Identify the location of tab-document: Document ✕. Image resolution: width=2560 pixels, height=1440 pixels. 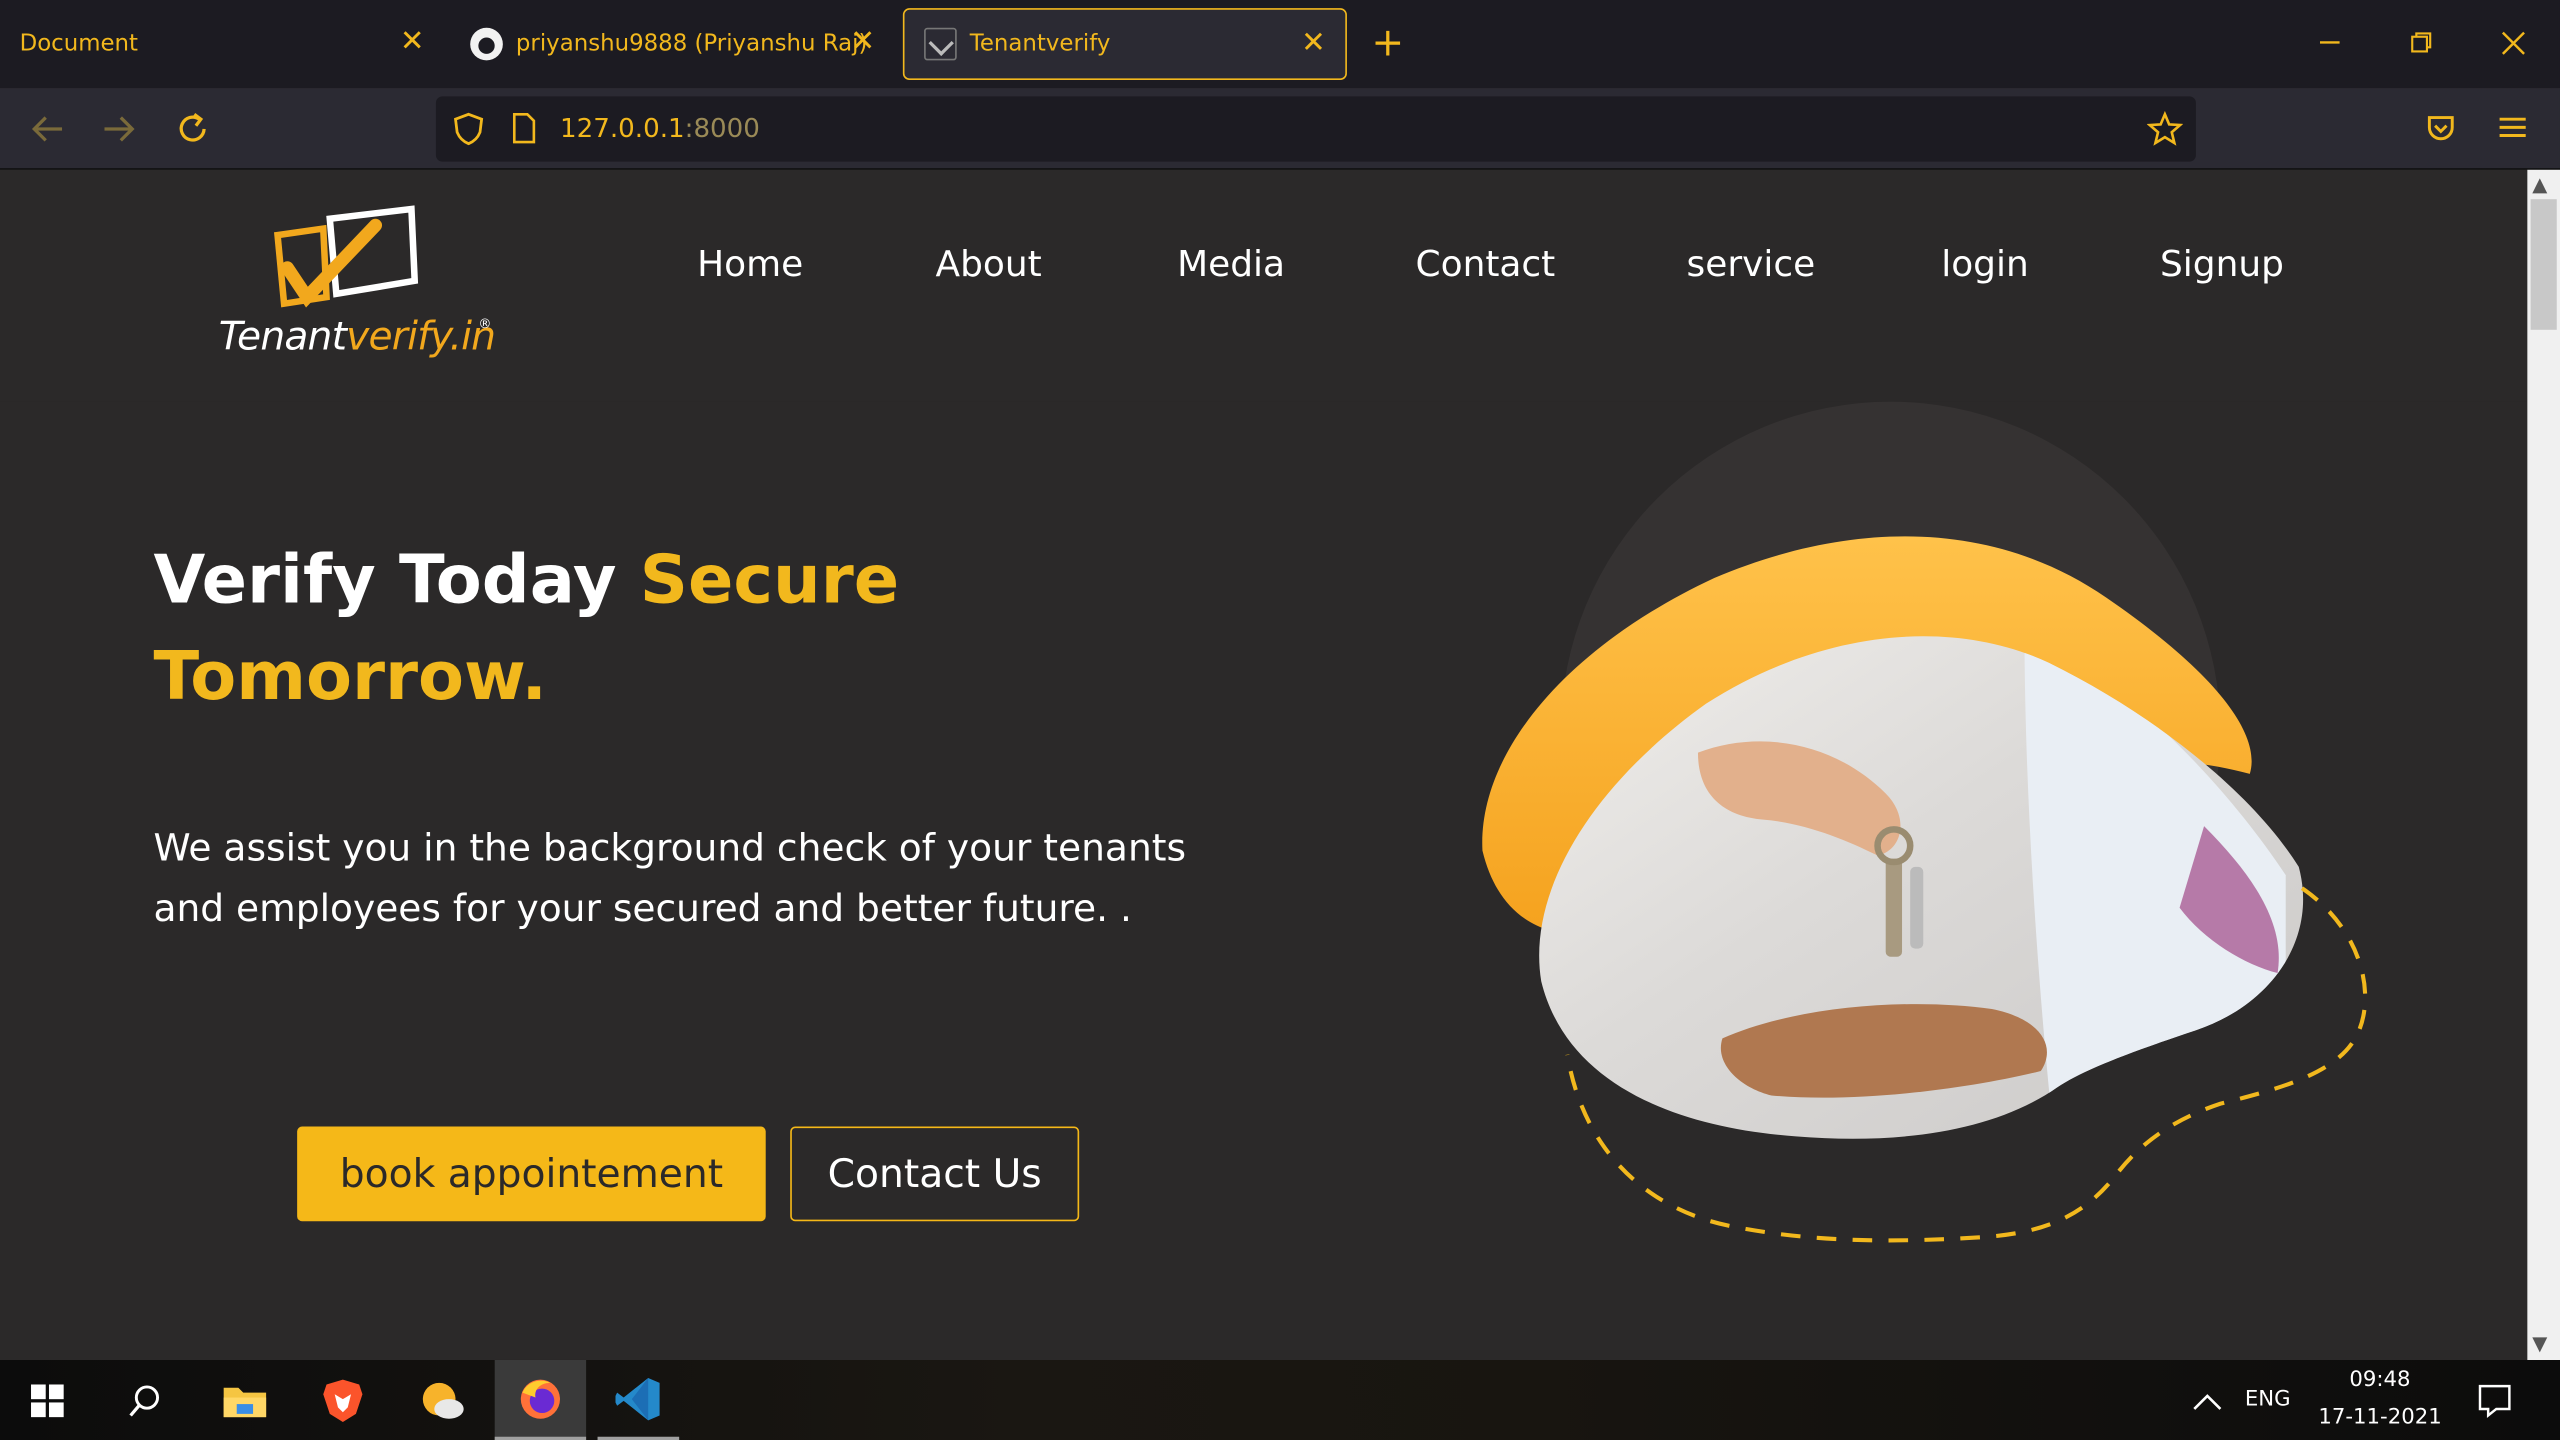
(222, 44).